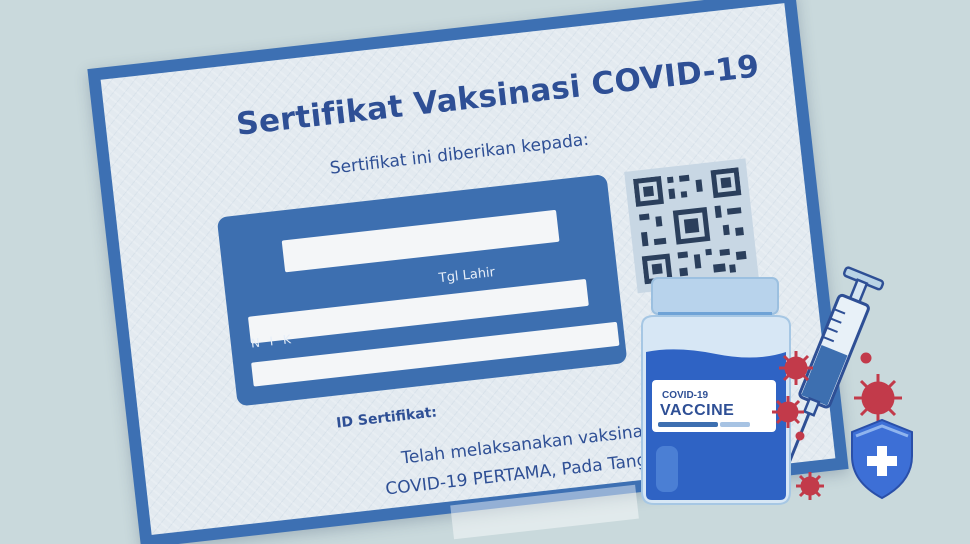 The image size is (970, 544). Describe the element at coordinates (685, 395) in the screenshot. I see `vial-label-covid: COVID-19` at that location.